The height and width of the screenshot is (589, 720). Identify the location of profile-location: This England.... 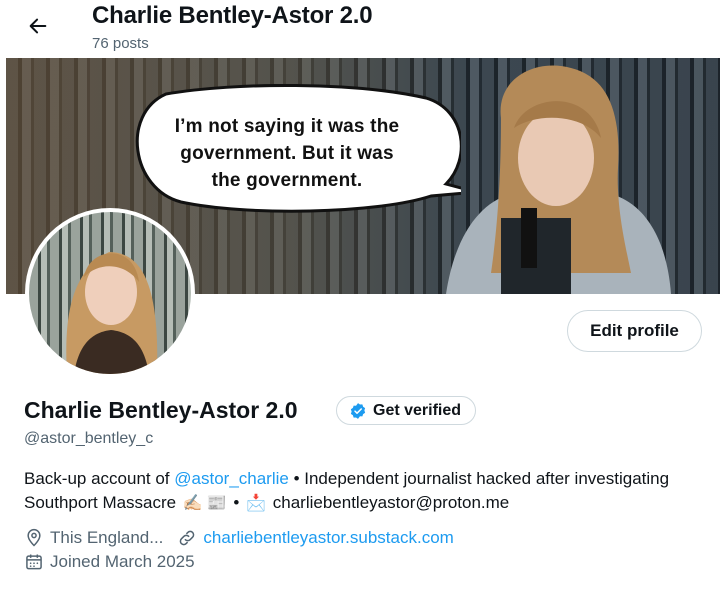
(107, 537).